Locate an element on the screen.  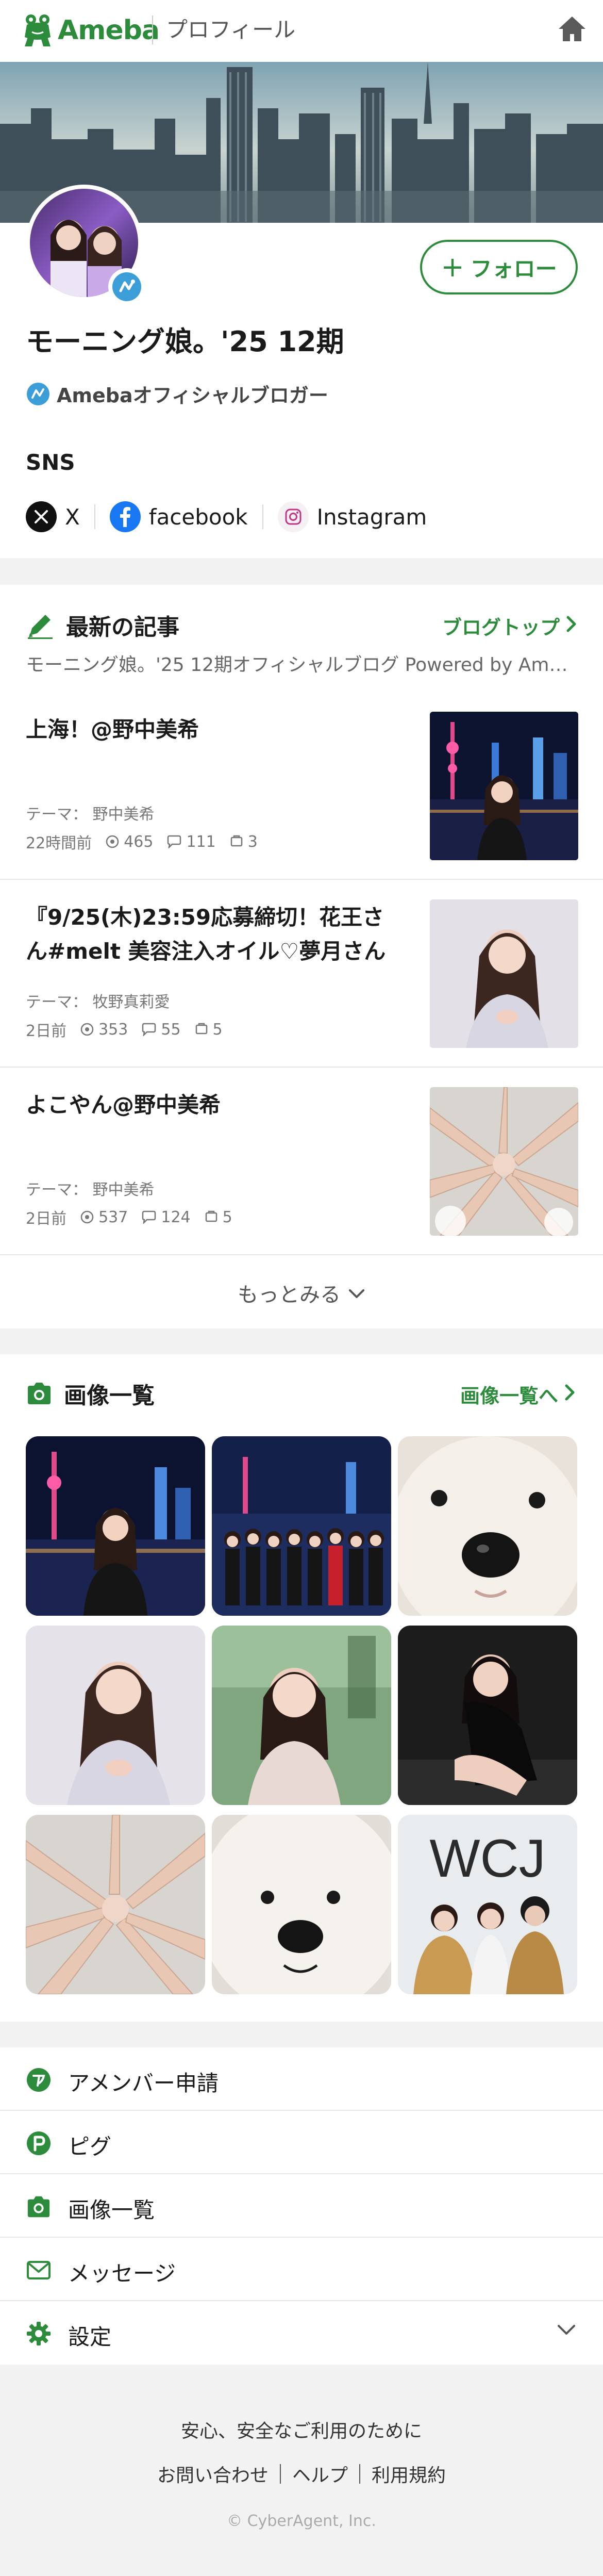
article-meta: 2日前 353 55 5 is located at coordinates (124, 1029).